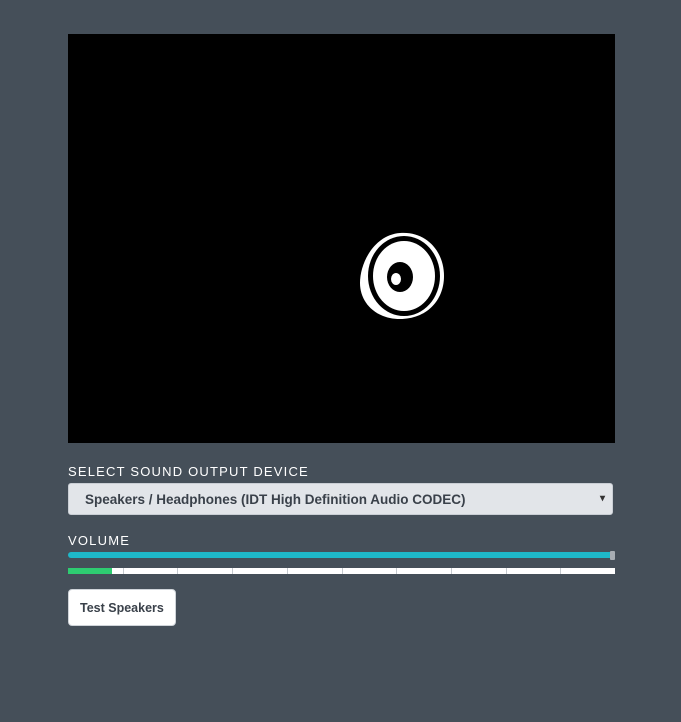 The width and height of the screenshot is (681, 722). Describe the element at coordinates (188, 471) in the screenshot. I see `device-section-label: SELECT SOUND OUTPUT DEVICE` at that location.